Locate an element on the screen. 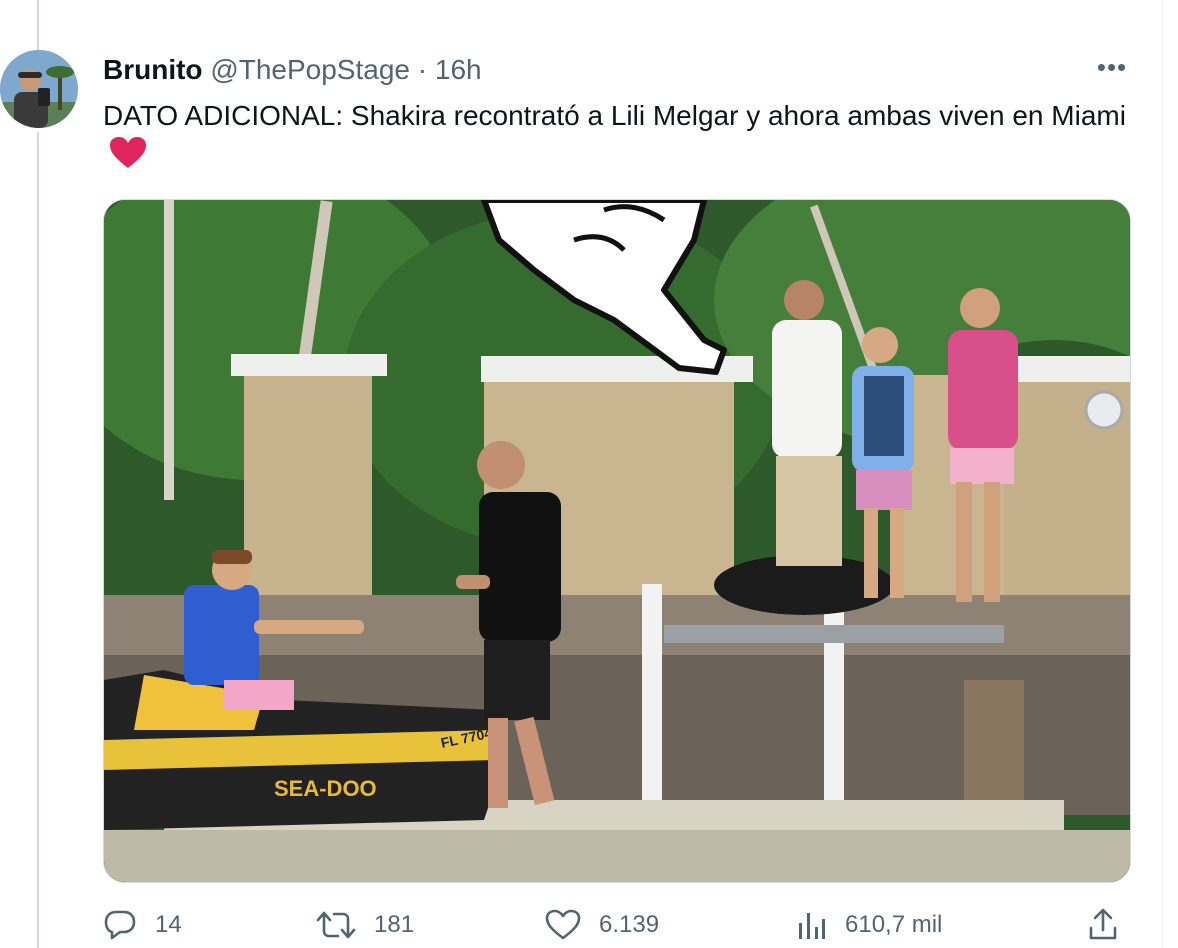 The height and width of the screenshot is (948, 1178). tweet-header: Brunito @ThePopStage · 16h is located at coordinates (292, 70).